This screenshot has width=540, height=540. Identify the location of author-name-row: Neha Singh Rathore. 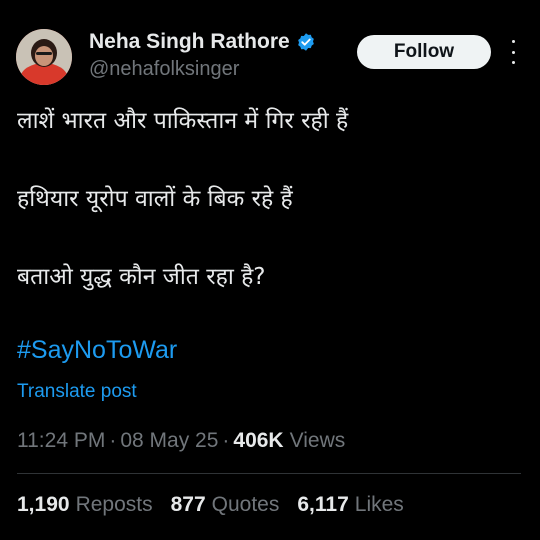
(202, 42).